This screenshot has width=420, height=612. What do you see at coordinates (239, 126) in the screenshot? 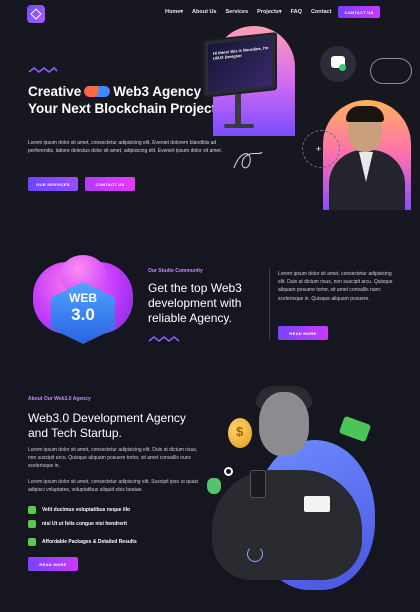
I see `monitor-base` at bounding box center [239, 126].